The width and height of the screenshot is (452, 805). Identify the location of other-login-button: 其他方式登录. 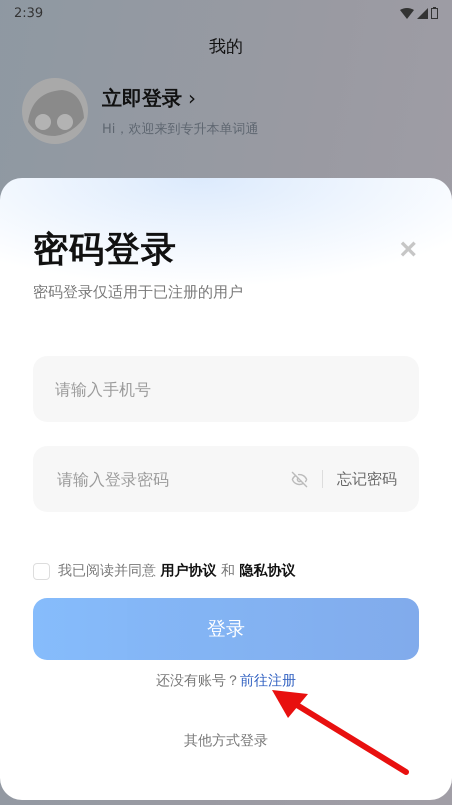
(226, 741).